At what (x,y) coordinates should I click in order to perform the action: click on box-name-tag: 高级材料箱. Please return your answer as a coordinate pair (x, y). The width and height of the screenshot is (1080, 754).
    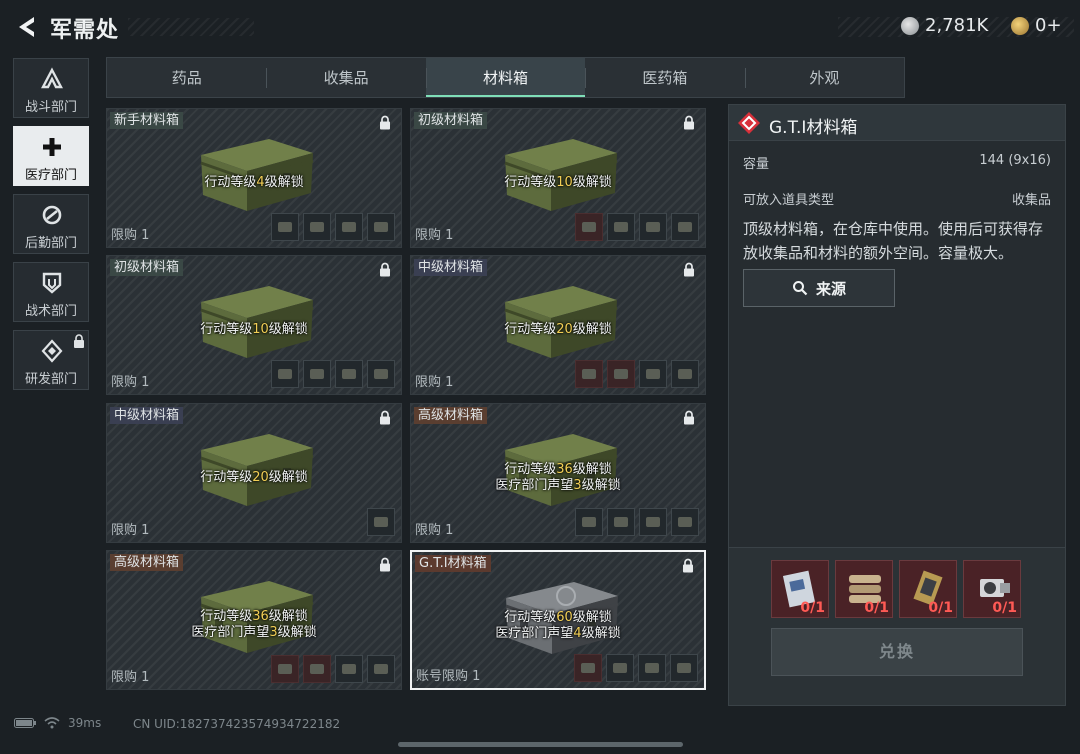
    Looking at the image, I should click on (147, 562).